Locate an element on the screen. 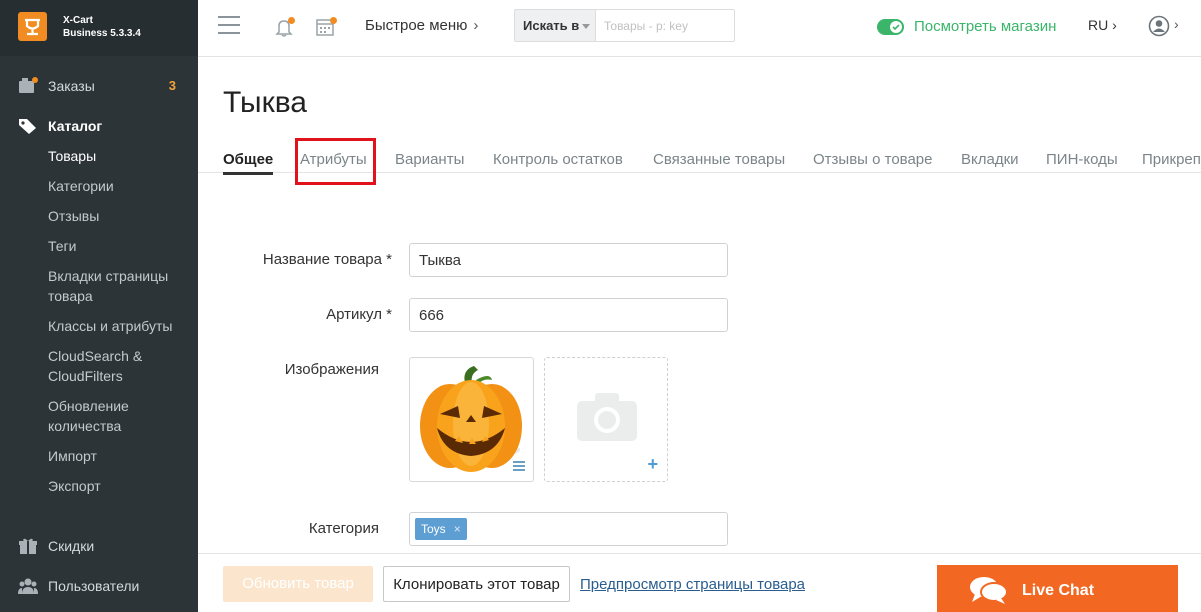 The image size is (1201, 612). sidebar-item-catalog: Каталог is located at coordinates (99, 126).